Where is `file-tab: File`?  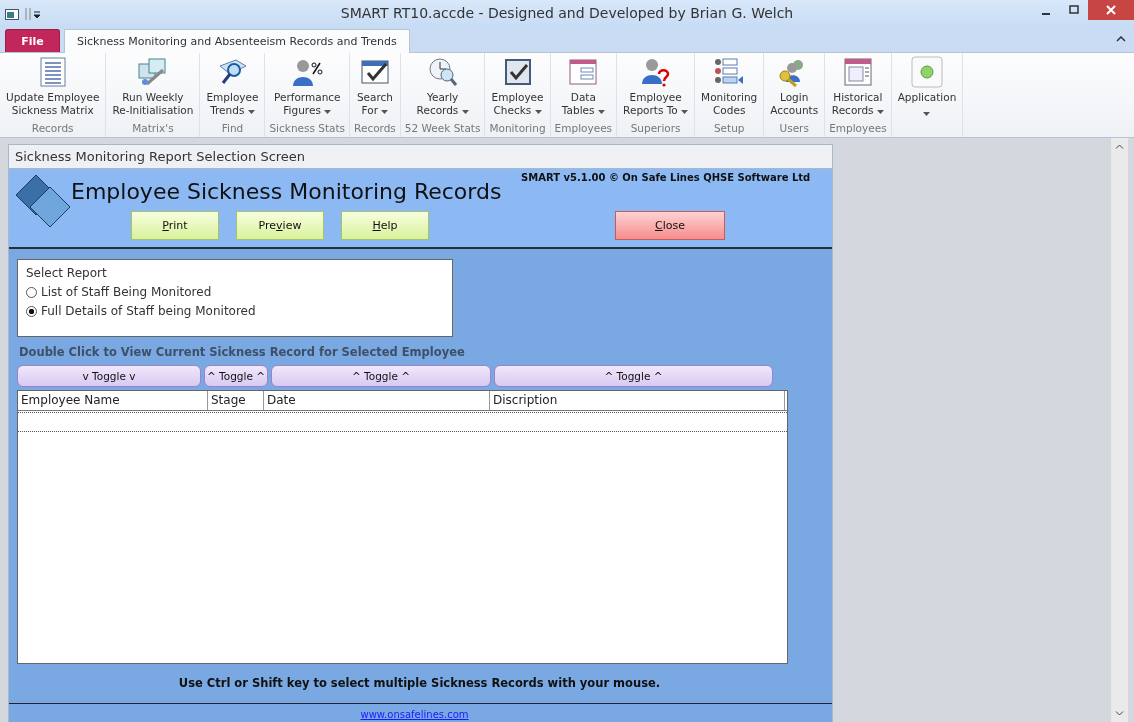
file-tab: File is located at coordinates (32, 40).